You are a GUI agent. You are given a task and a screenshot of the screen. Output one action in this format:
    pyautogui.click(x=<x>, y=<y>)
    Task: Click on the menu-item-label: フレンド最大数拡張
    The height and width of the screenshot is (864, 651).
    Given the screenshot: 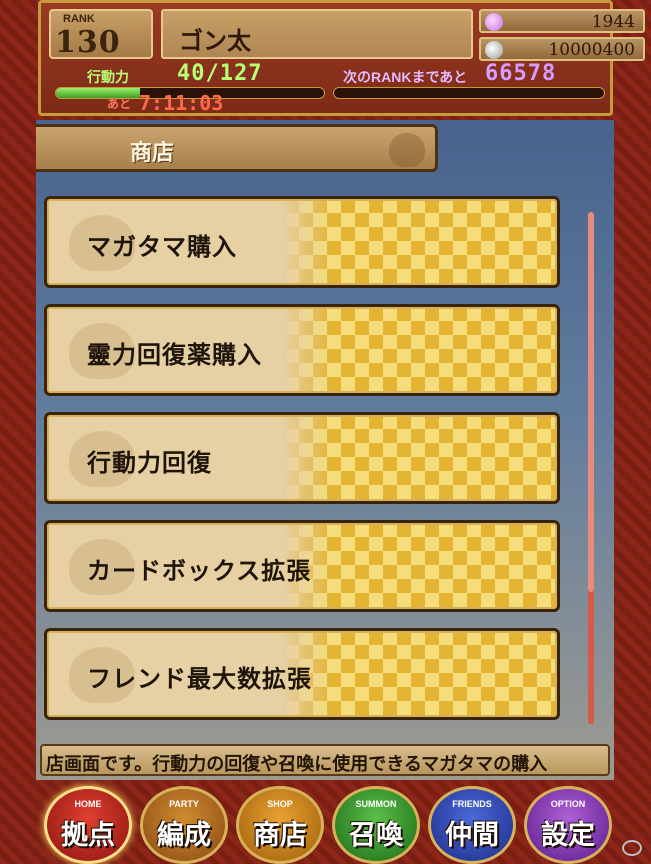 What is the action you would take?
    pyautogui.click(x=199, y=678)
    